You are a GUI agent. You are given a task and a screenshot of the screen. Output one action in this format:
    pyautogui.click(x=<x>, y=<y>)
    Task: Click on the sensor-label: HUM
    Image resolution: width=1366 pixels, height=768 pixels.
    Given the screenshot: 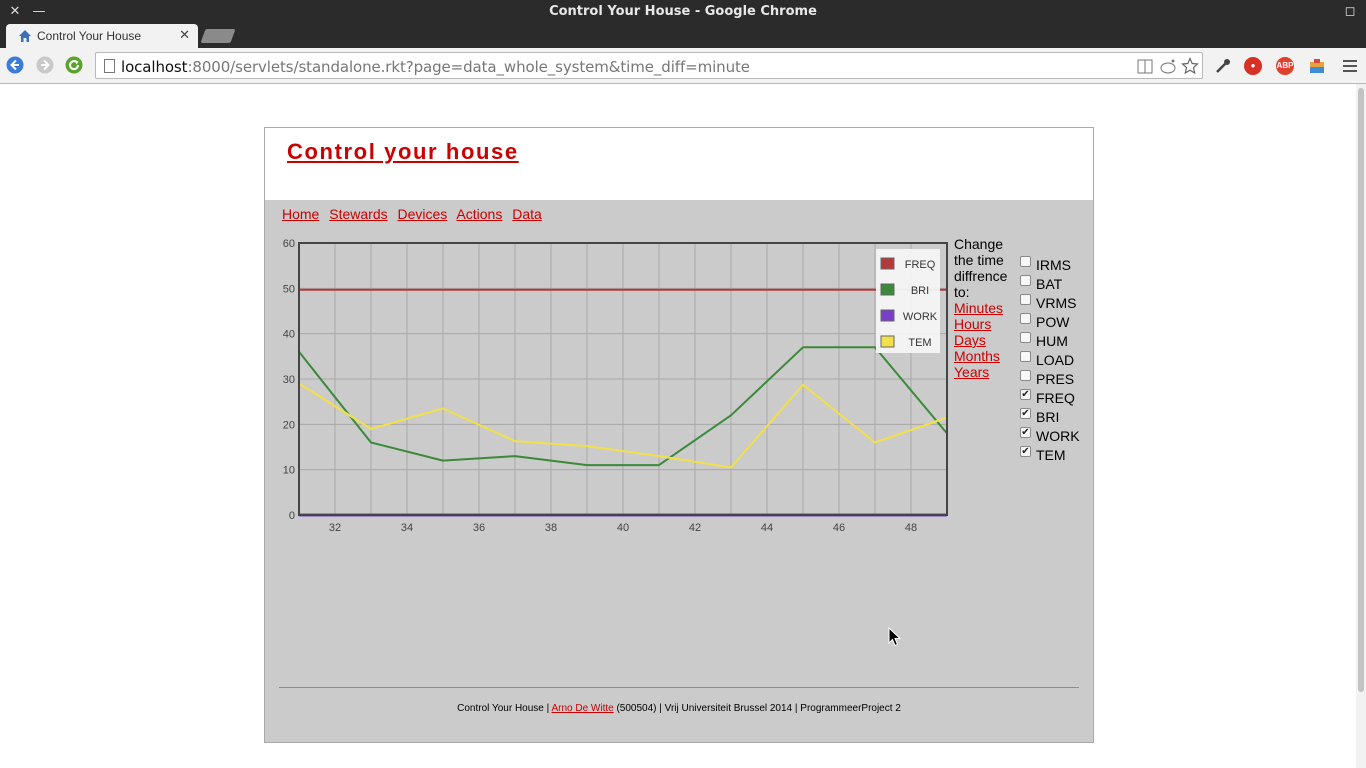 What is the action you would take?
    pyautogui.click(x=1052, y=340)
    